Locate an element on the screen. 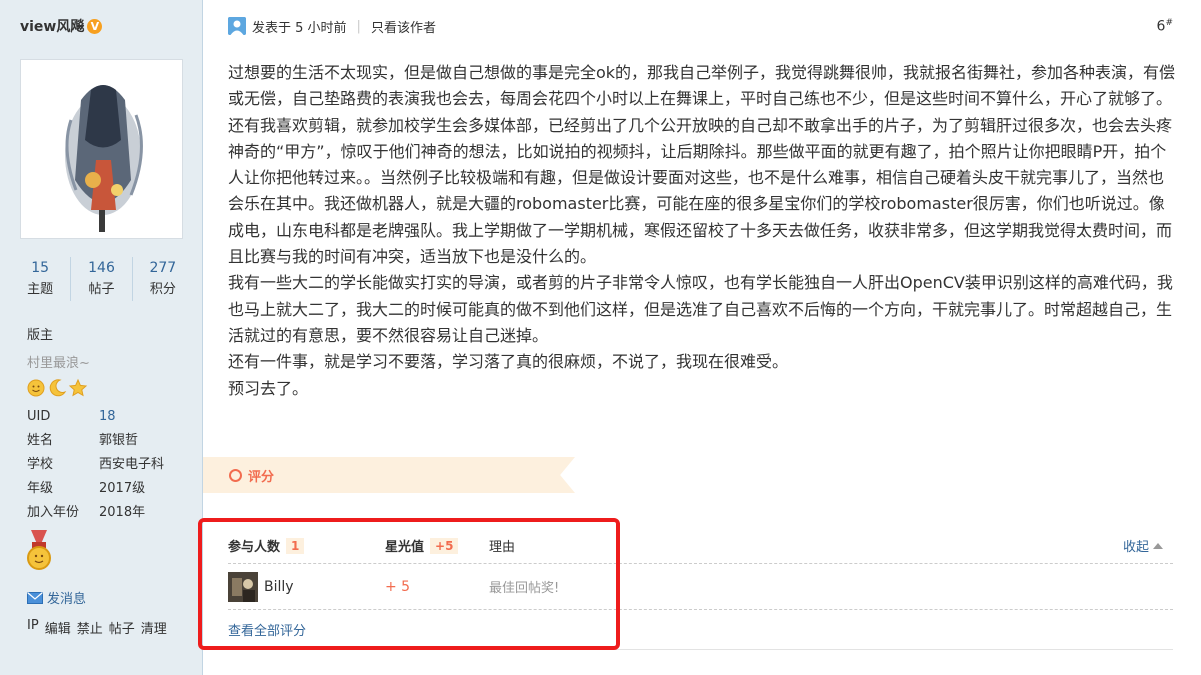  post-paragraph: 预习去了。 is located at coordinates (268, 388).